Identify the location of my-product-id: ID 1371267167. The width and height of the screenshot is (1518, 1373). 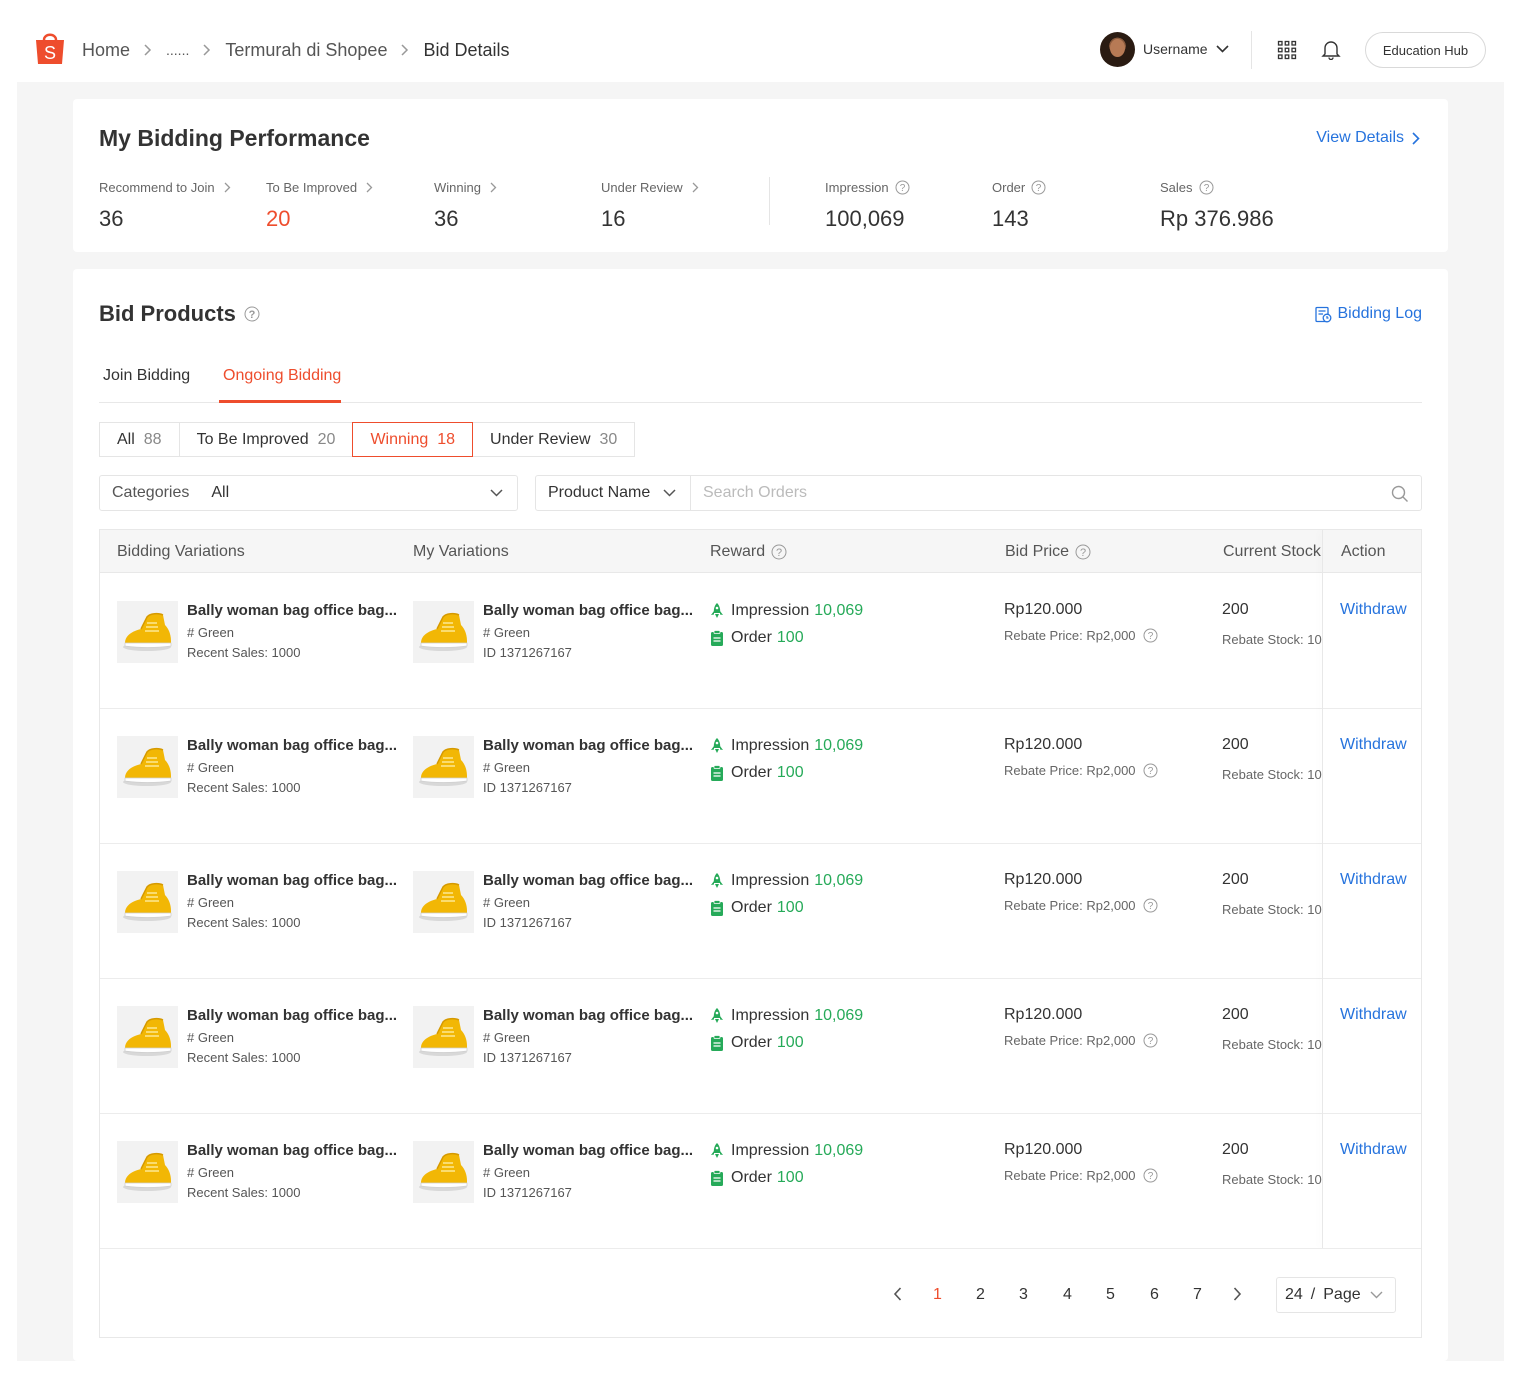
(527, 787).